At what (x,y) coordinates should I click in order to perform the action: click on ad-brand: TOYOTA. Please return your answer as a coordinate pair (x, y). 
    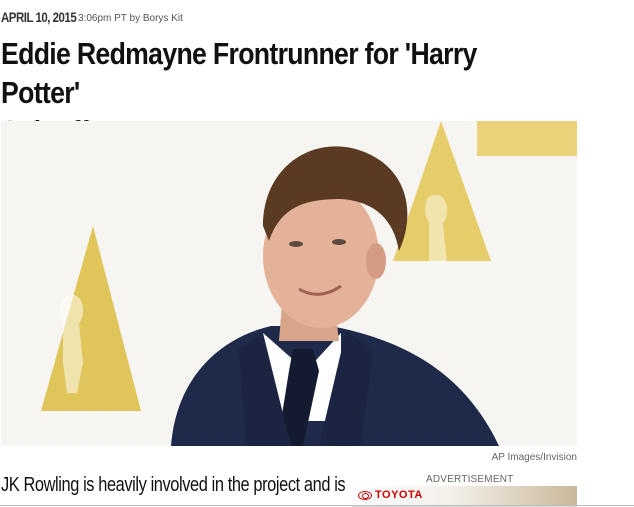
    Looking at the image, I should click on (390, 495).